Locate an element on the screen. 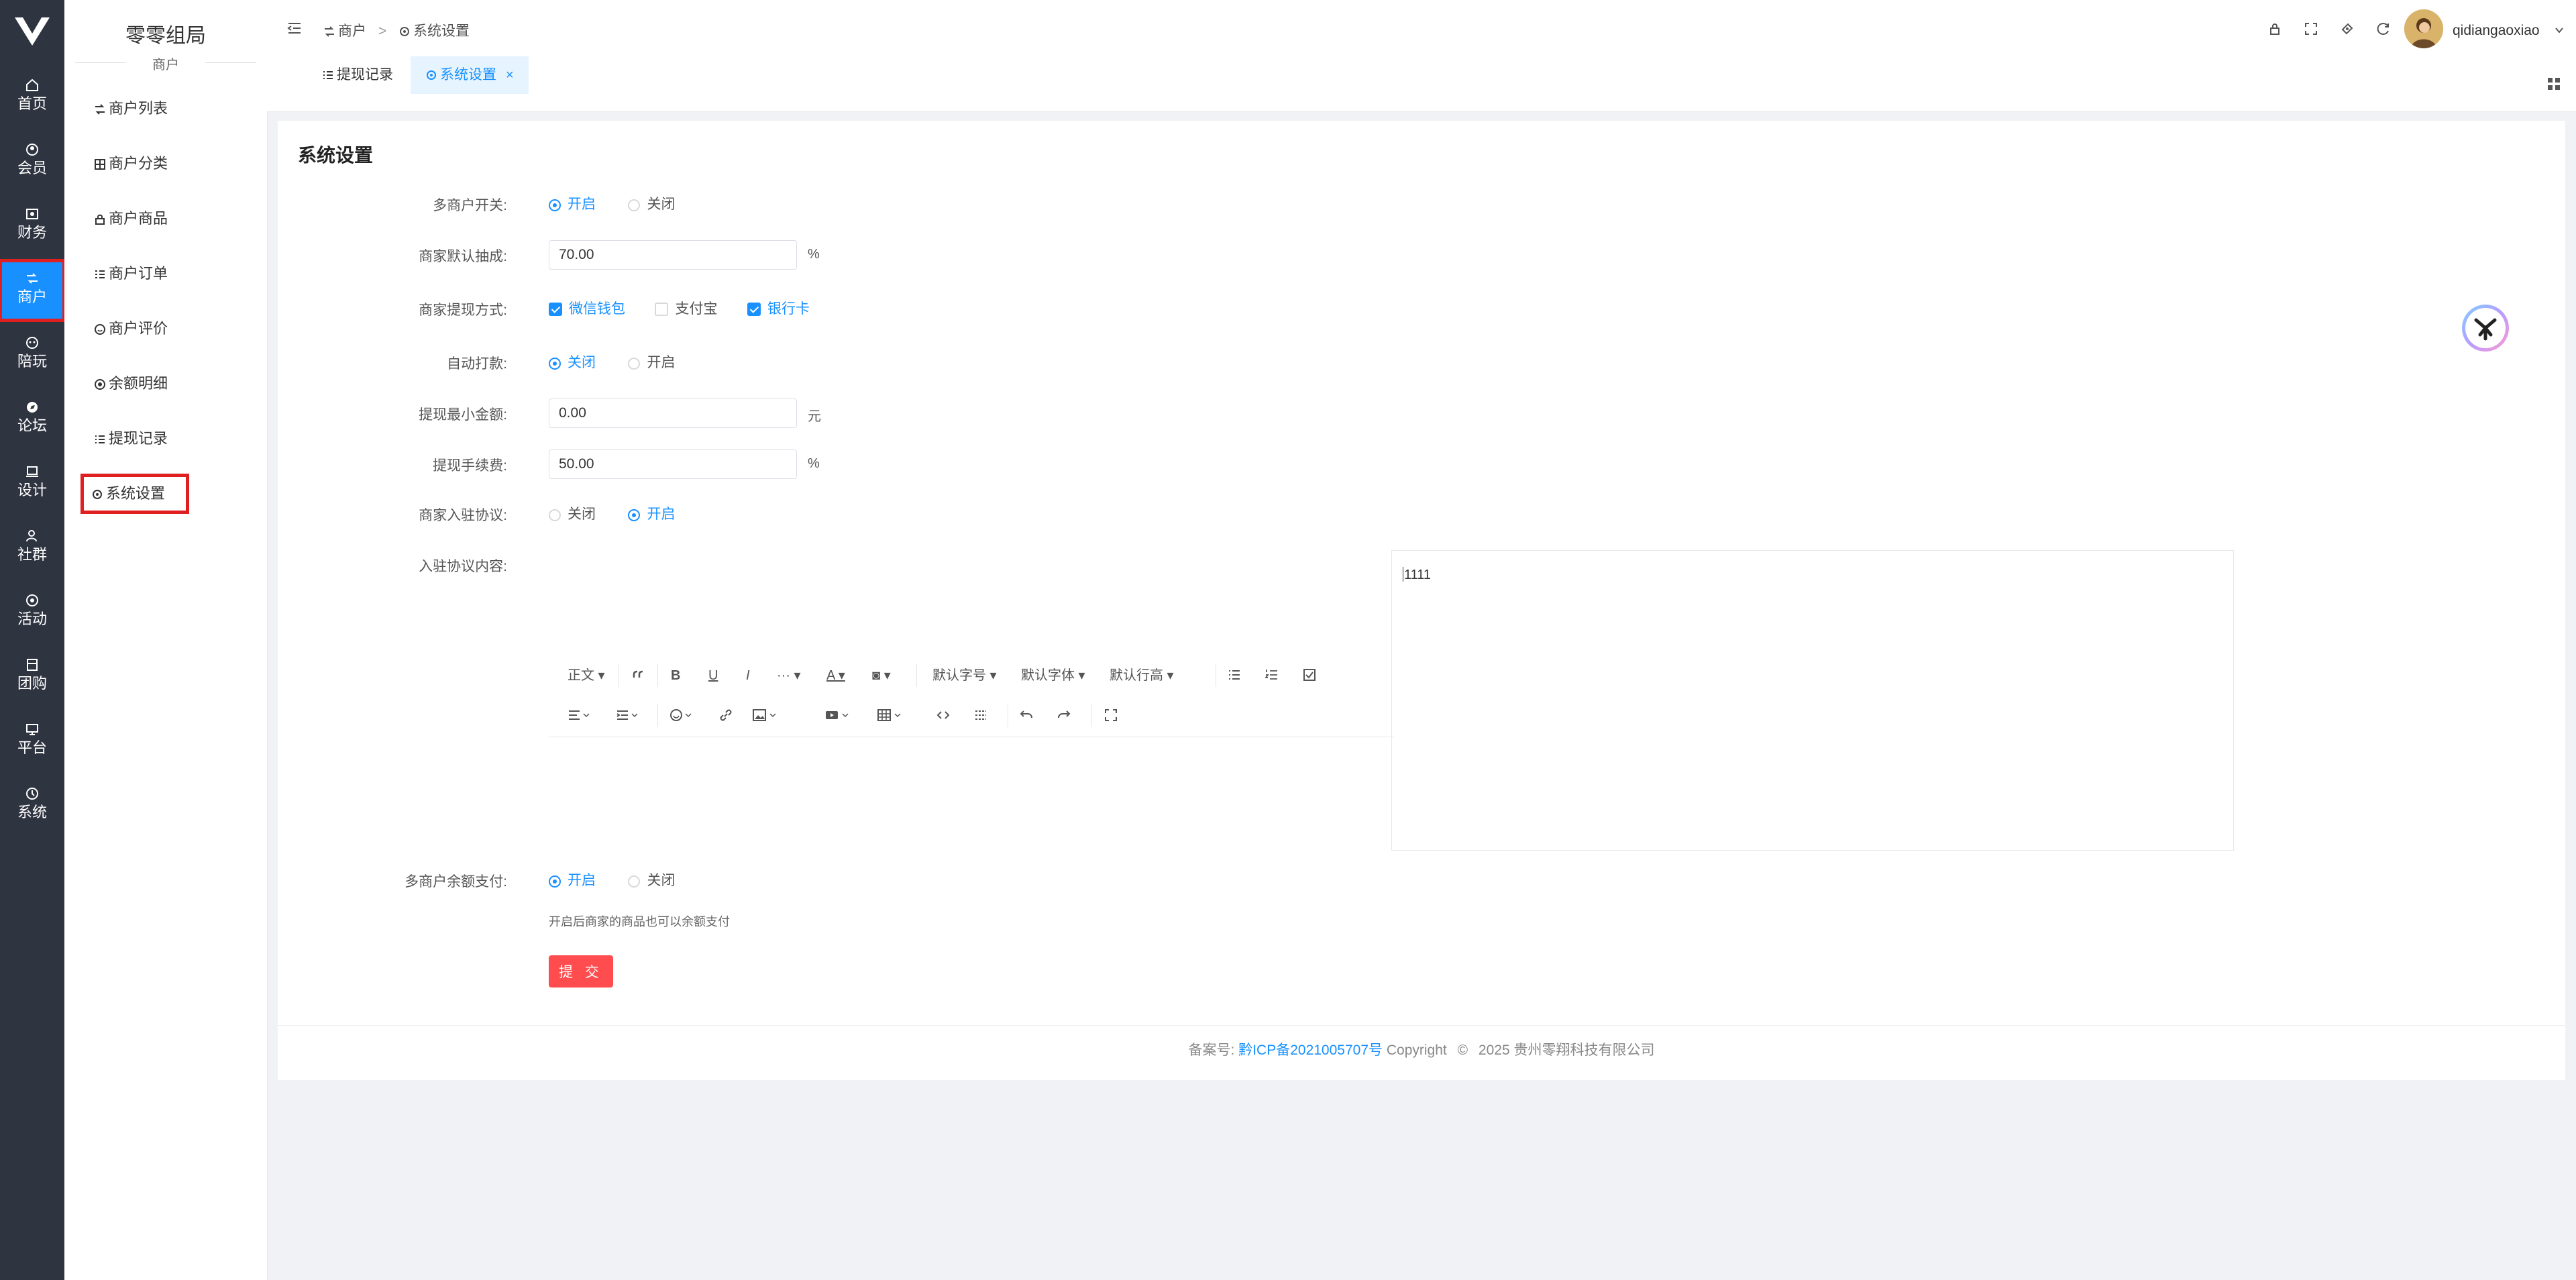  table-icon is located at coordinates (889, 715).